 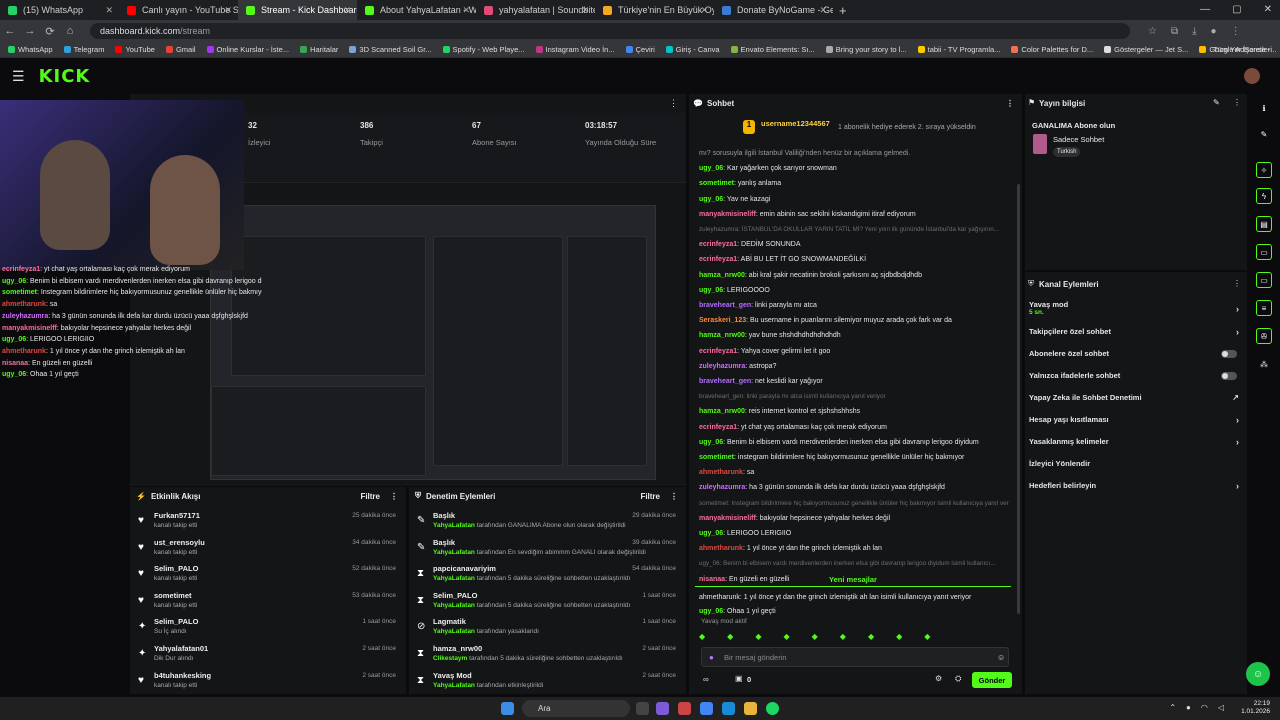 I want to click on forward-icon: →, so click(x=30, y=31).